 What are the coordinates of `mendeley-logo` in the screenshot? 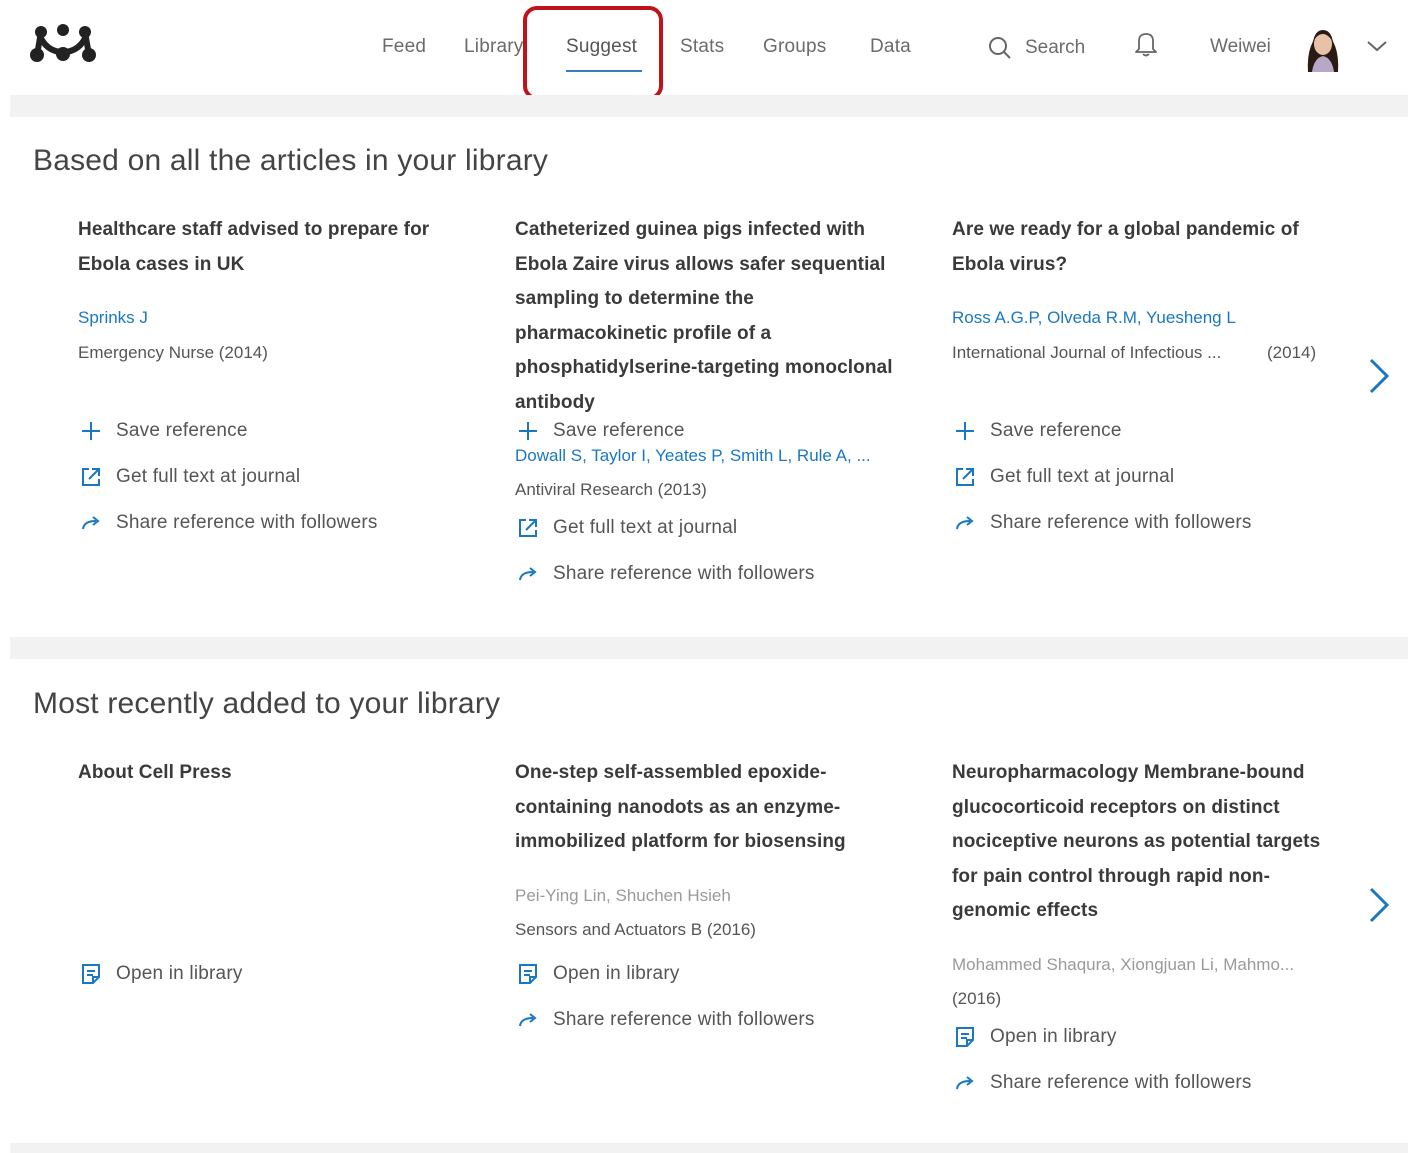 It's located at (64, 44).